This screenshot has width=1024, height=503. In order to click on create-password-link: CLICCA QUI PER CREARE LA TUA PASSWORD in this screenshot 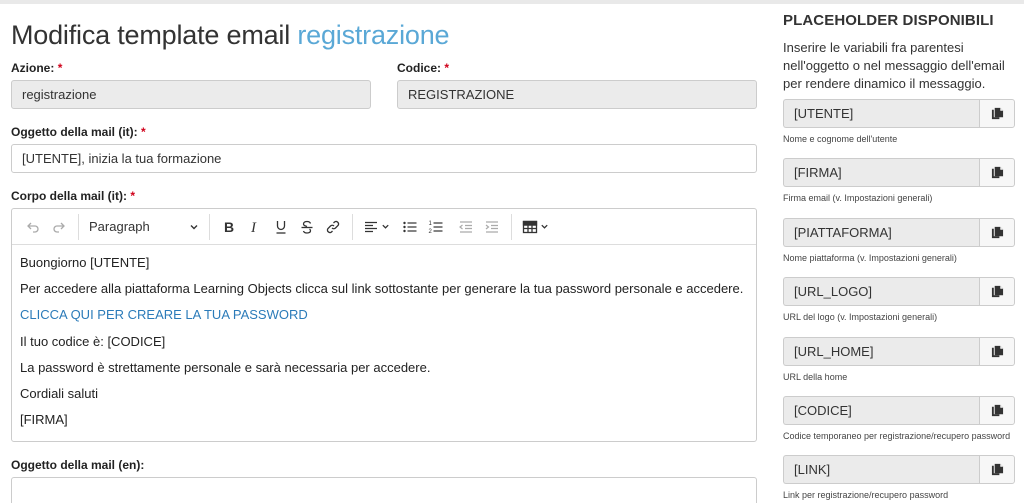, I will do `click(164, 314)`.